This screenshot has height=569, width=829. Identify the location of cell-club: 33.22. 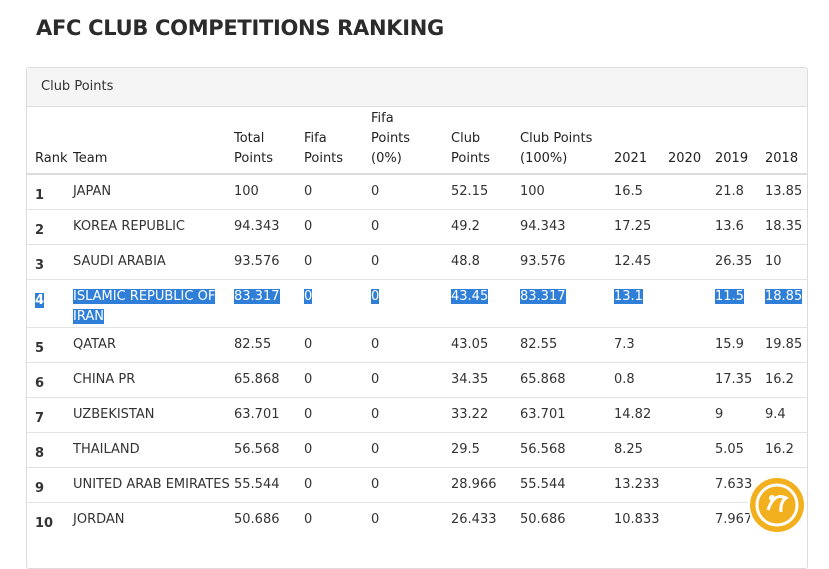
(485, 414).